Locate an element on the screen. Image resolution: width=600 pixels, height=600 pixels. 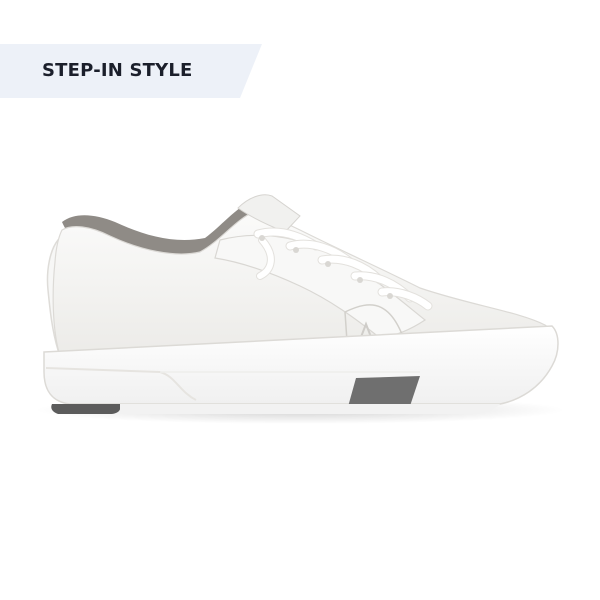
outsole-edge is located at coordinates (310, 409).